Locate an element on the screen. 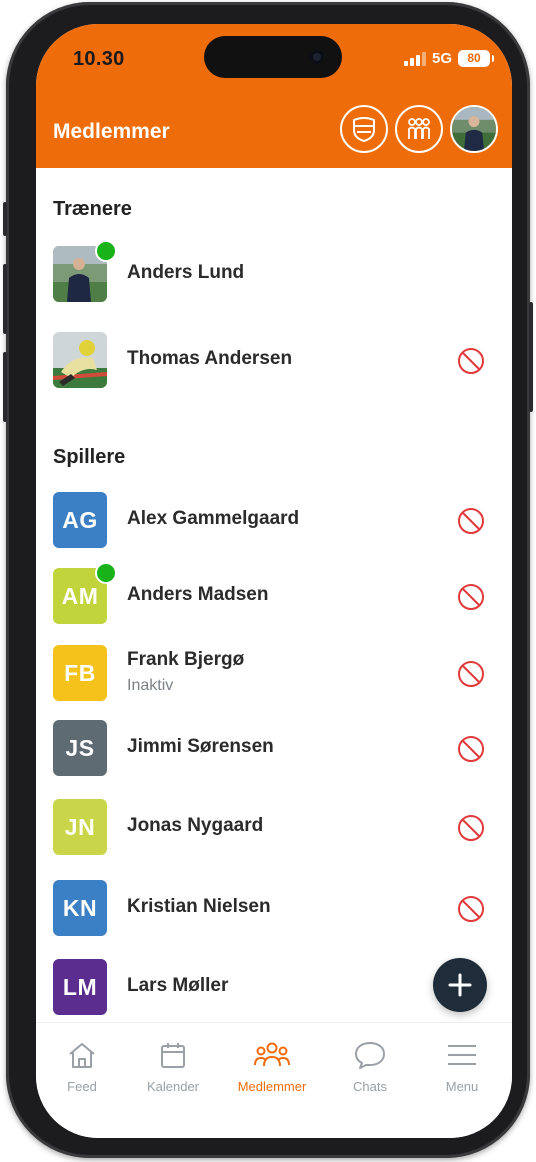 The height and width of the screenshot is (1162, 536). avatar: KN is located at coordinates (80, 908).